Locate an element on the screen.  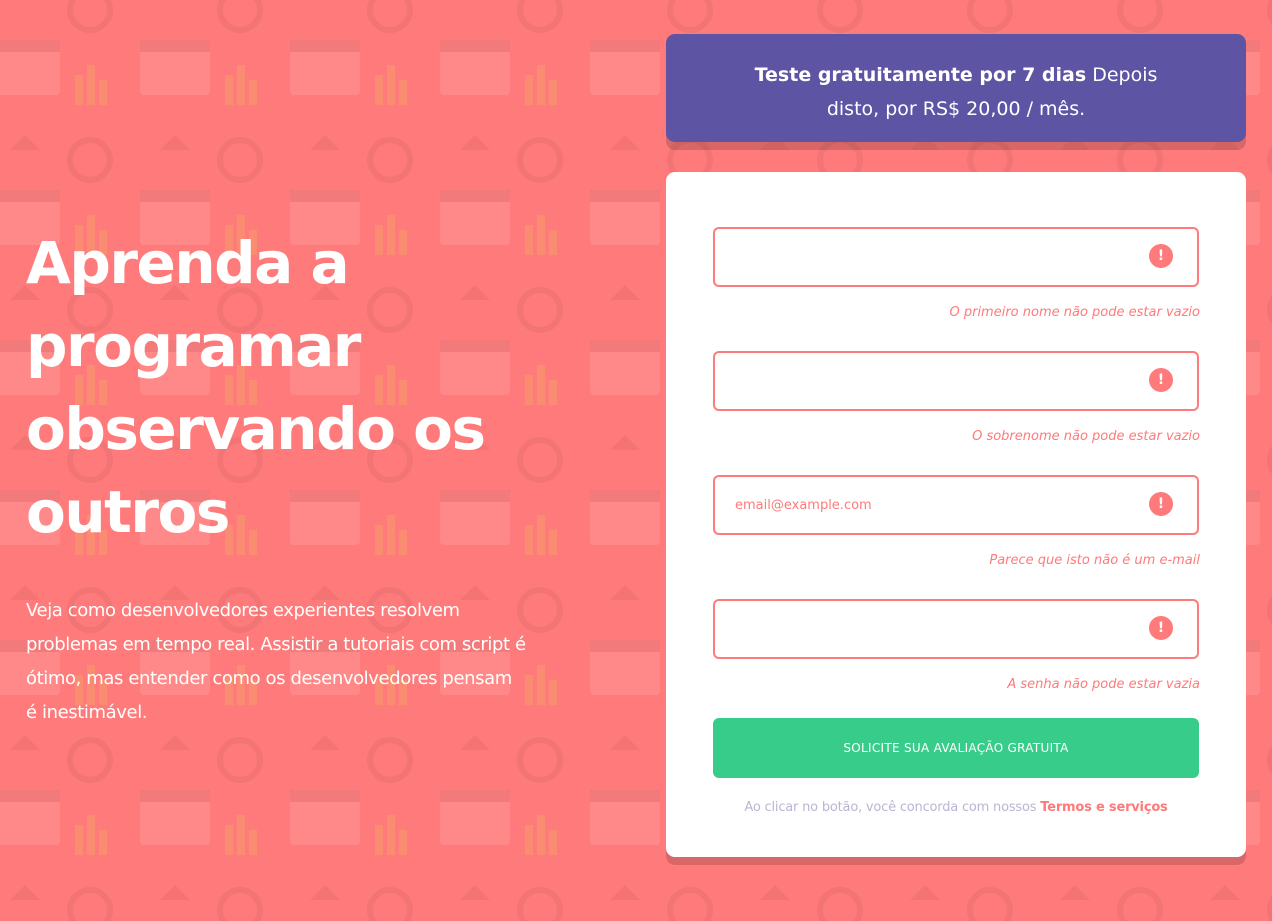
password-input is located at coordinates (956, 629).